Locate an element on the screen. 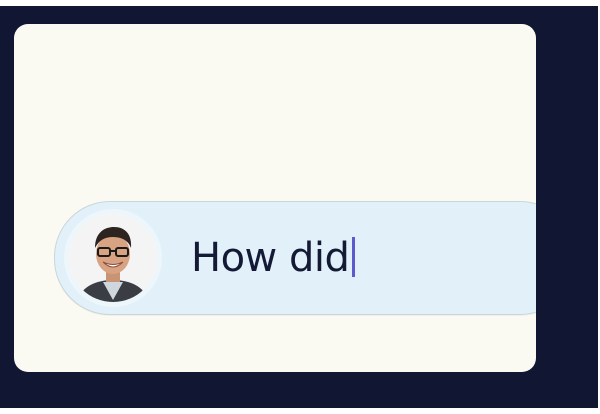  user-avatar-photo-icon is located at coordinates (113, 258).